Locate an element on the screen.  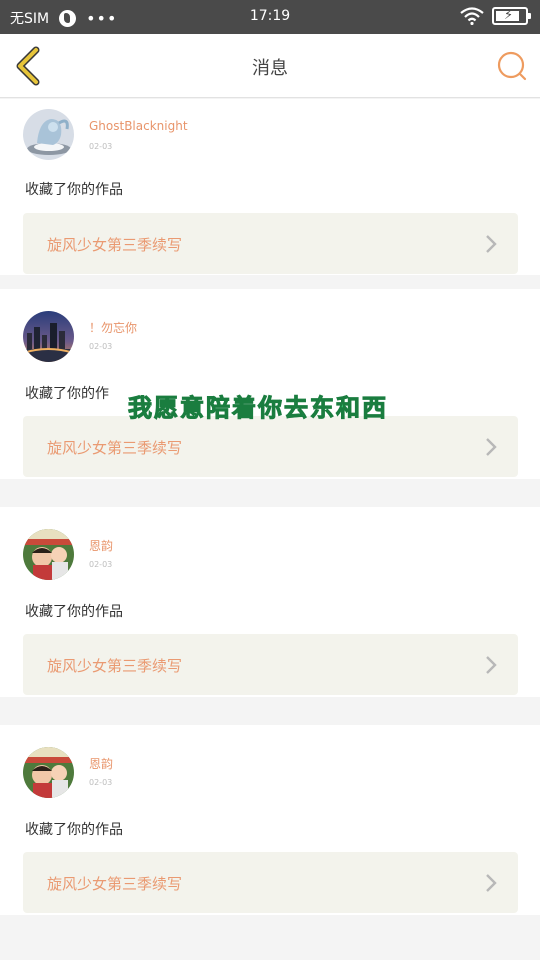
status-left: 无SIM ••• is located at coordinates (63, 18).